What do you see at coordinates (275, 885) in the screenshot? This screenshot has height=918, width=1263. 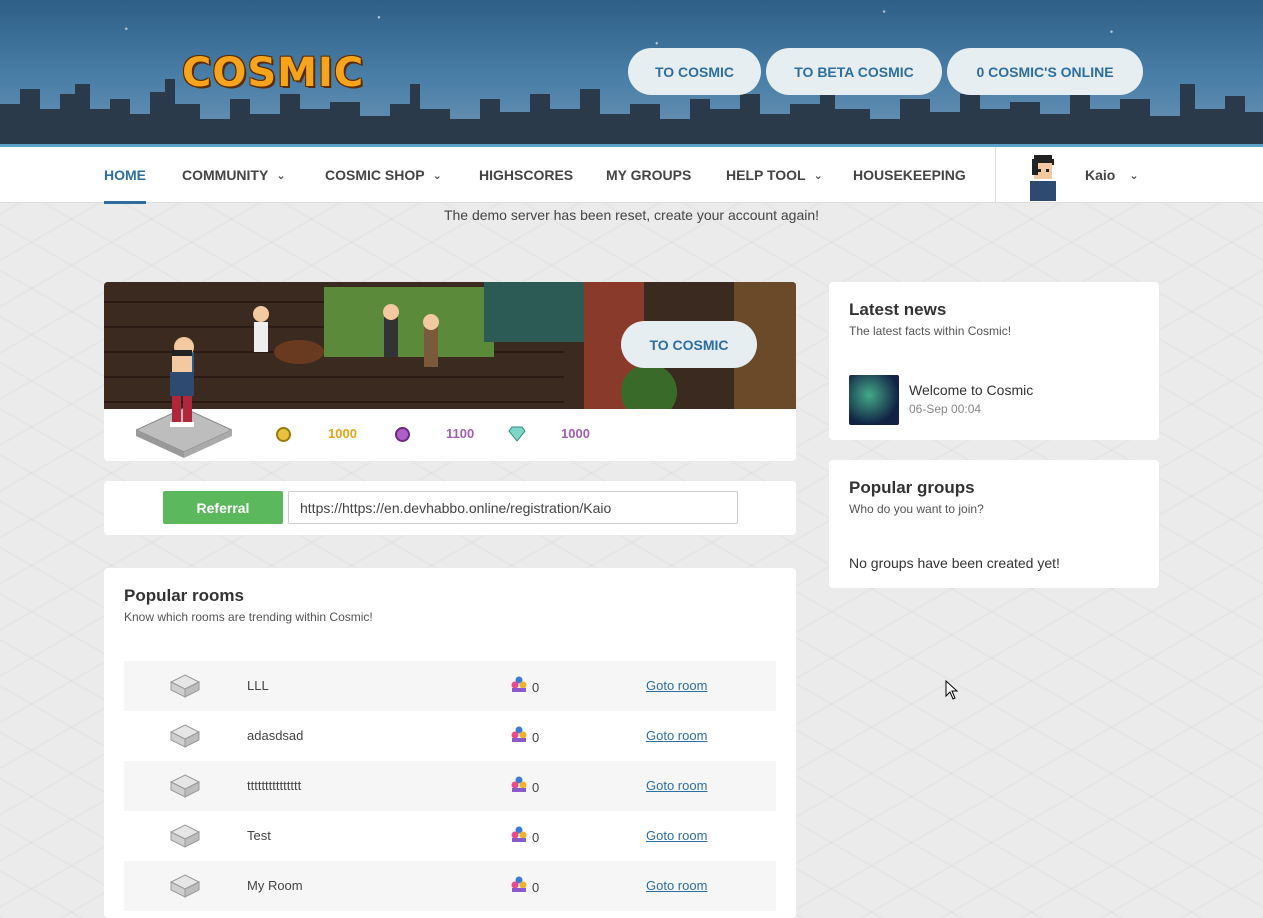 I see `room-name: My Room` at bounding box center [275, 885].